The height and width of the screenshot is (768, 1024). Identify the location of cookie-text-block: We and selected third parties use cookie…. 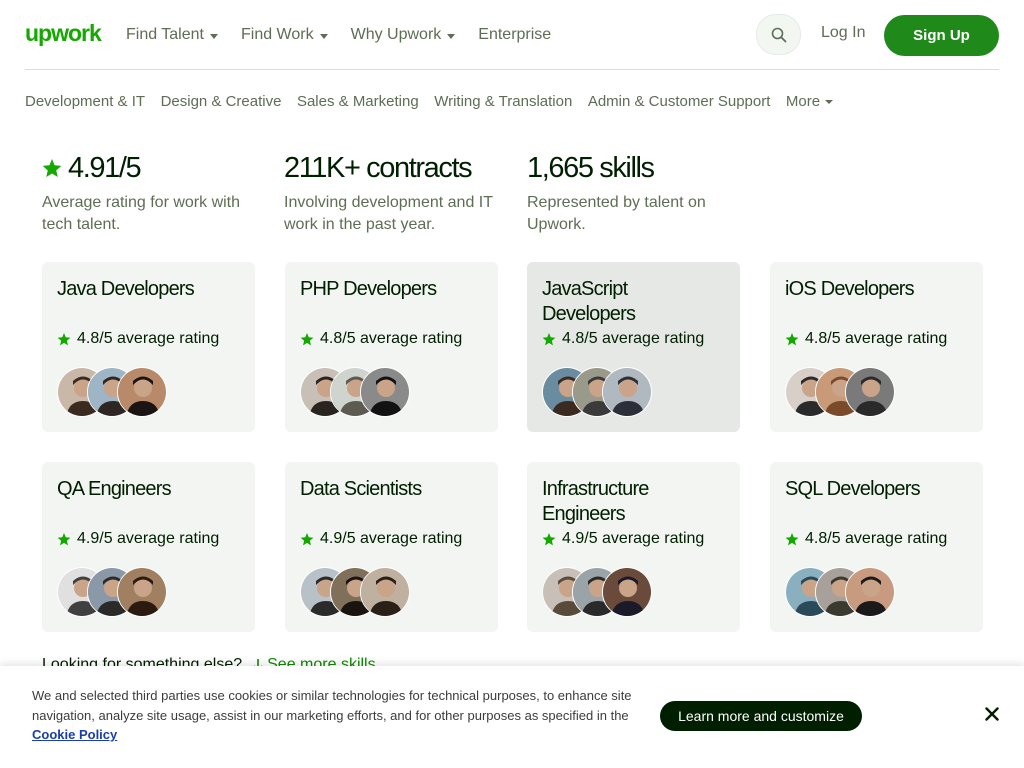
(332, 715).